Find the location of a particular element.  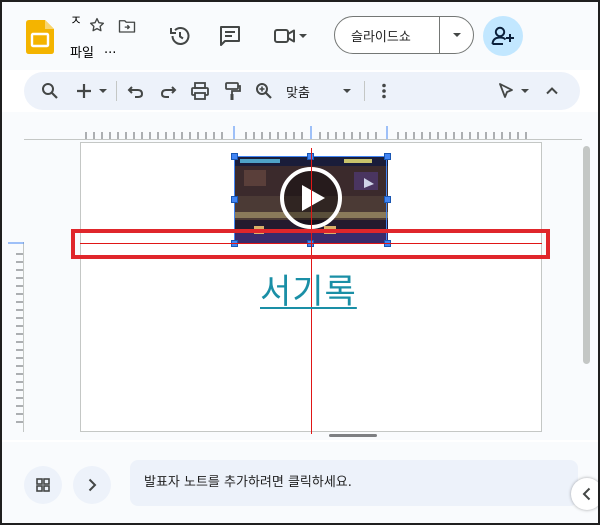

grid-view-button is located at coordinates (43, 485).